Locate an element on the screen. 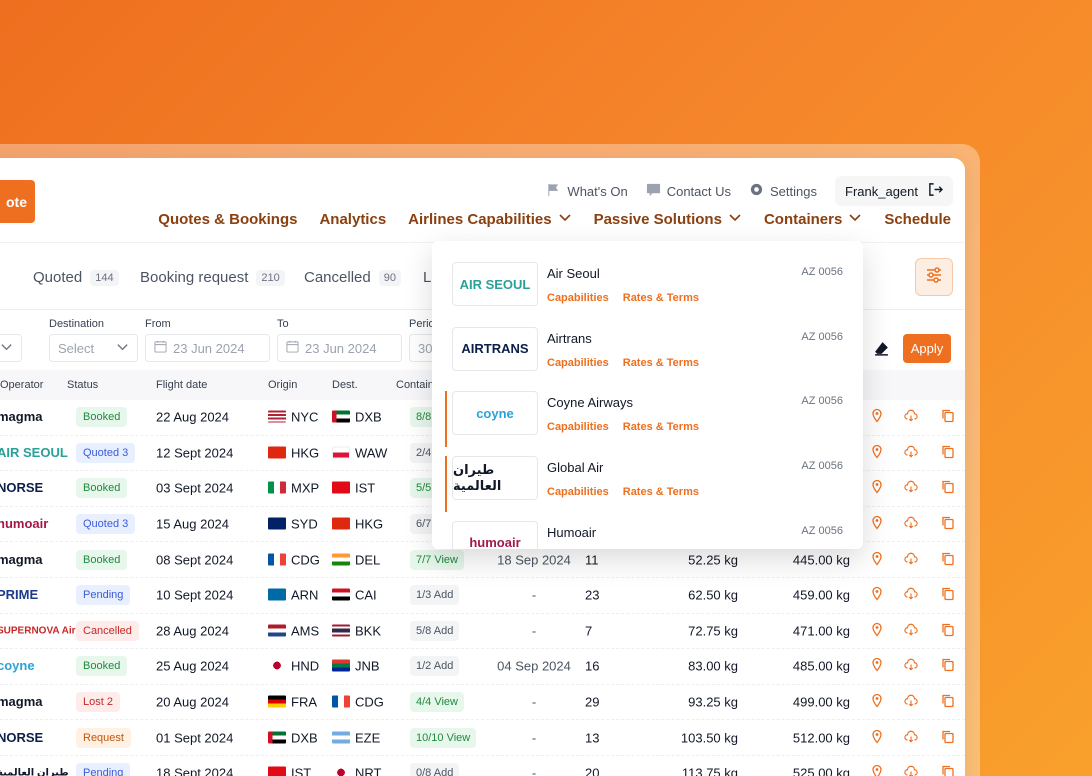  col-origin: Origin is located at coordinates (282, 385).